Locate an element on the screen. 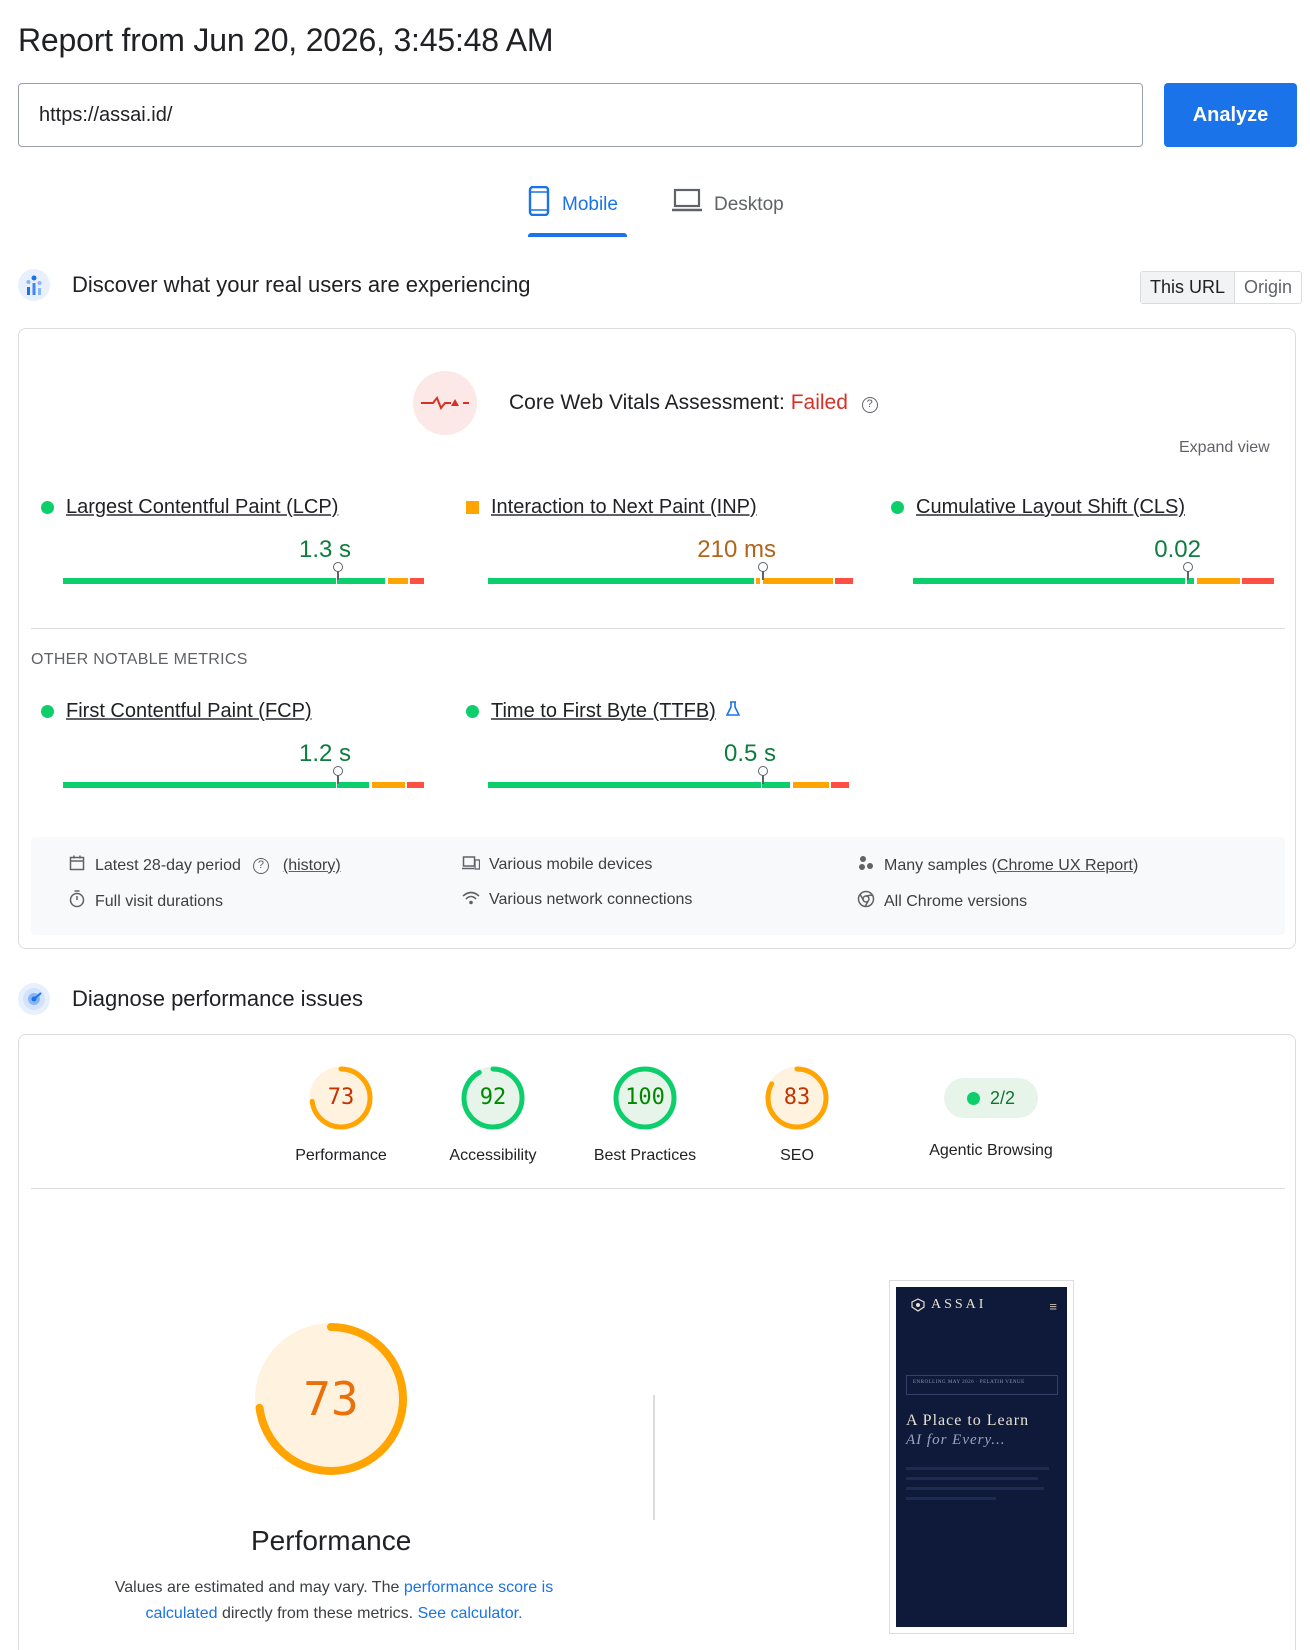 Image resolution: width=1310 pixels, height=1650 pixels. agentic-browsing-pill: 2/2 is located at coordinates (991, 1098).